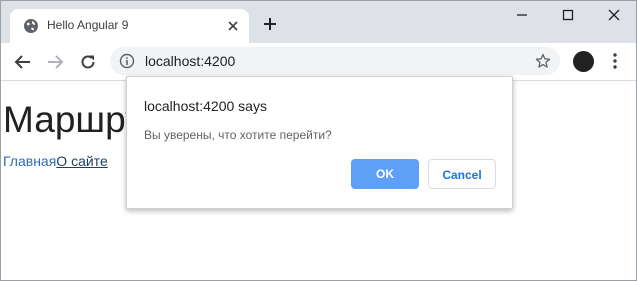 The image size is (637, 281). I want to click on forward-arrow-icon, so click(55, 62).